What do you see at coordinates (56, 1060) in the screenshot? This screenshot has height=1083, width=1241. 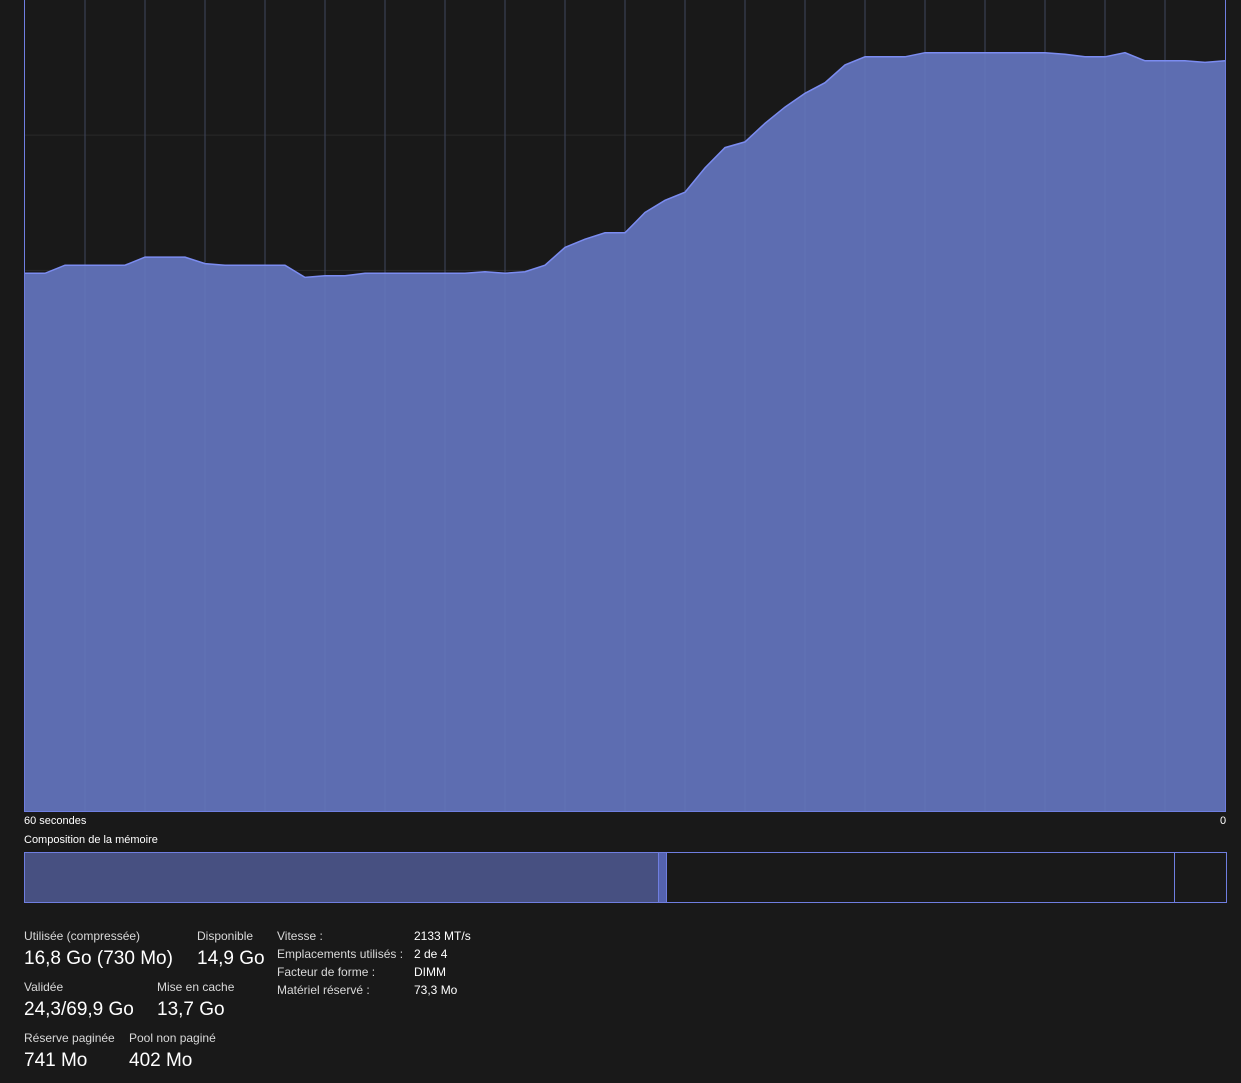 I see `paged-pool-value: 741 Mo` at bounding box center [56, 1060].